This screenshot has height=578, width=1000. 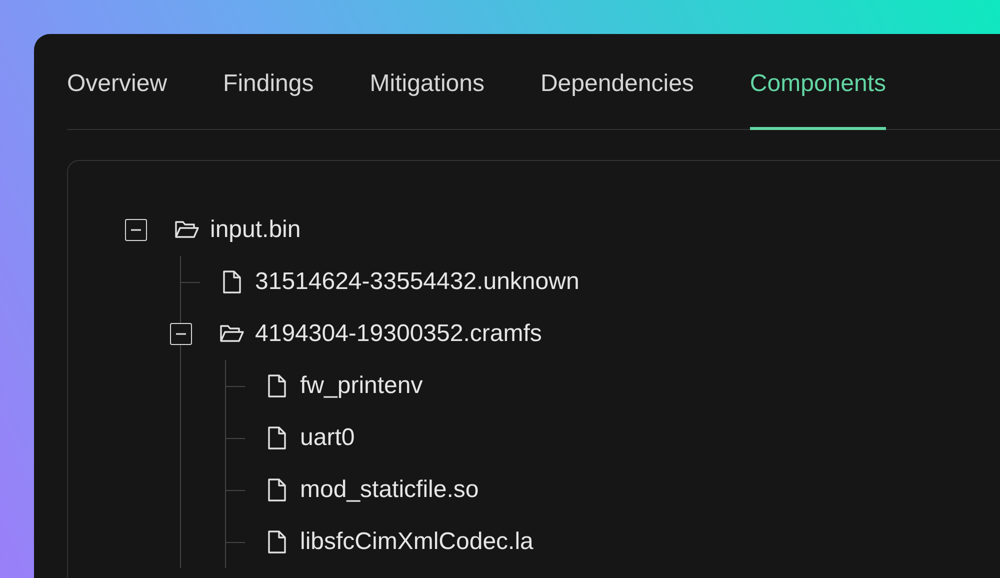 I want to click on tab: Components, so click(x=818, y=82).